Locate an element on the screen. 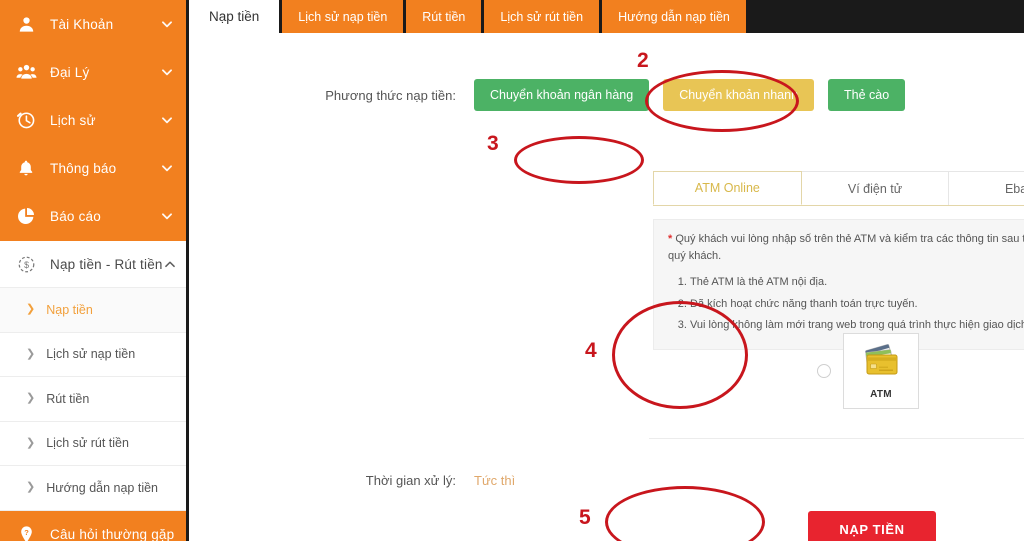 Image resolution: width=1024 pixels, height=541 pixels. tab-label: Hướng dẫn nạp tiền is located at coordinates (674, 16).